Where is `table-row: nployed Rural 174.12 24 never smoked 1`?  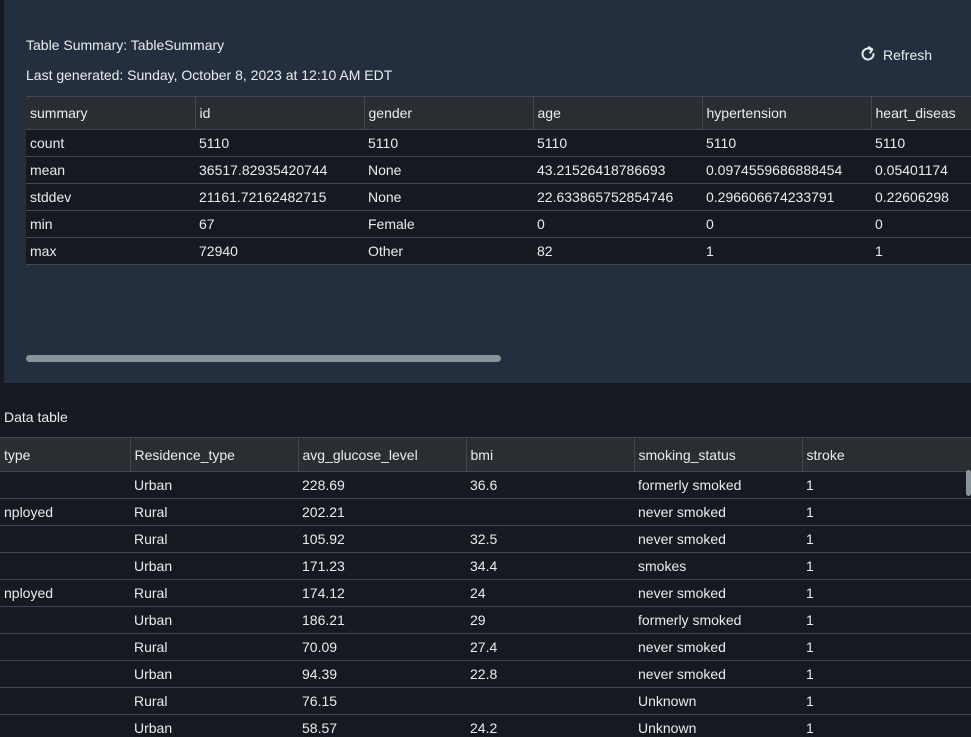 table-row: nployed Rural 174.12 24 never smoked 1 is located at coordinates (485, 593).